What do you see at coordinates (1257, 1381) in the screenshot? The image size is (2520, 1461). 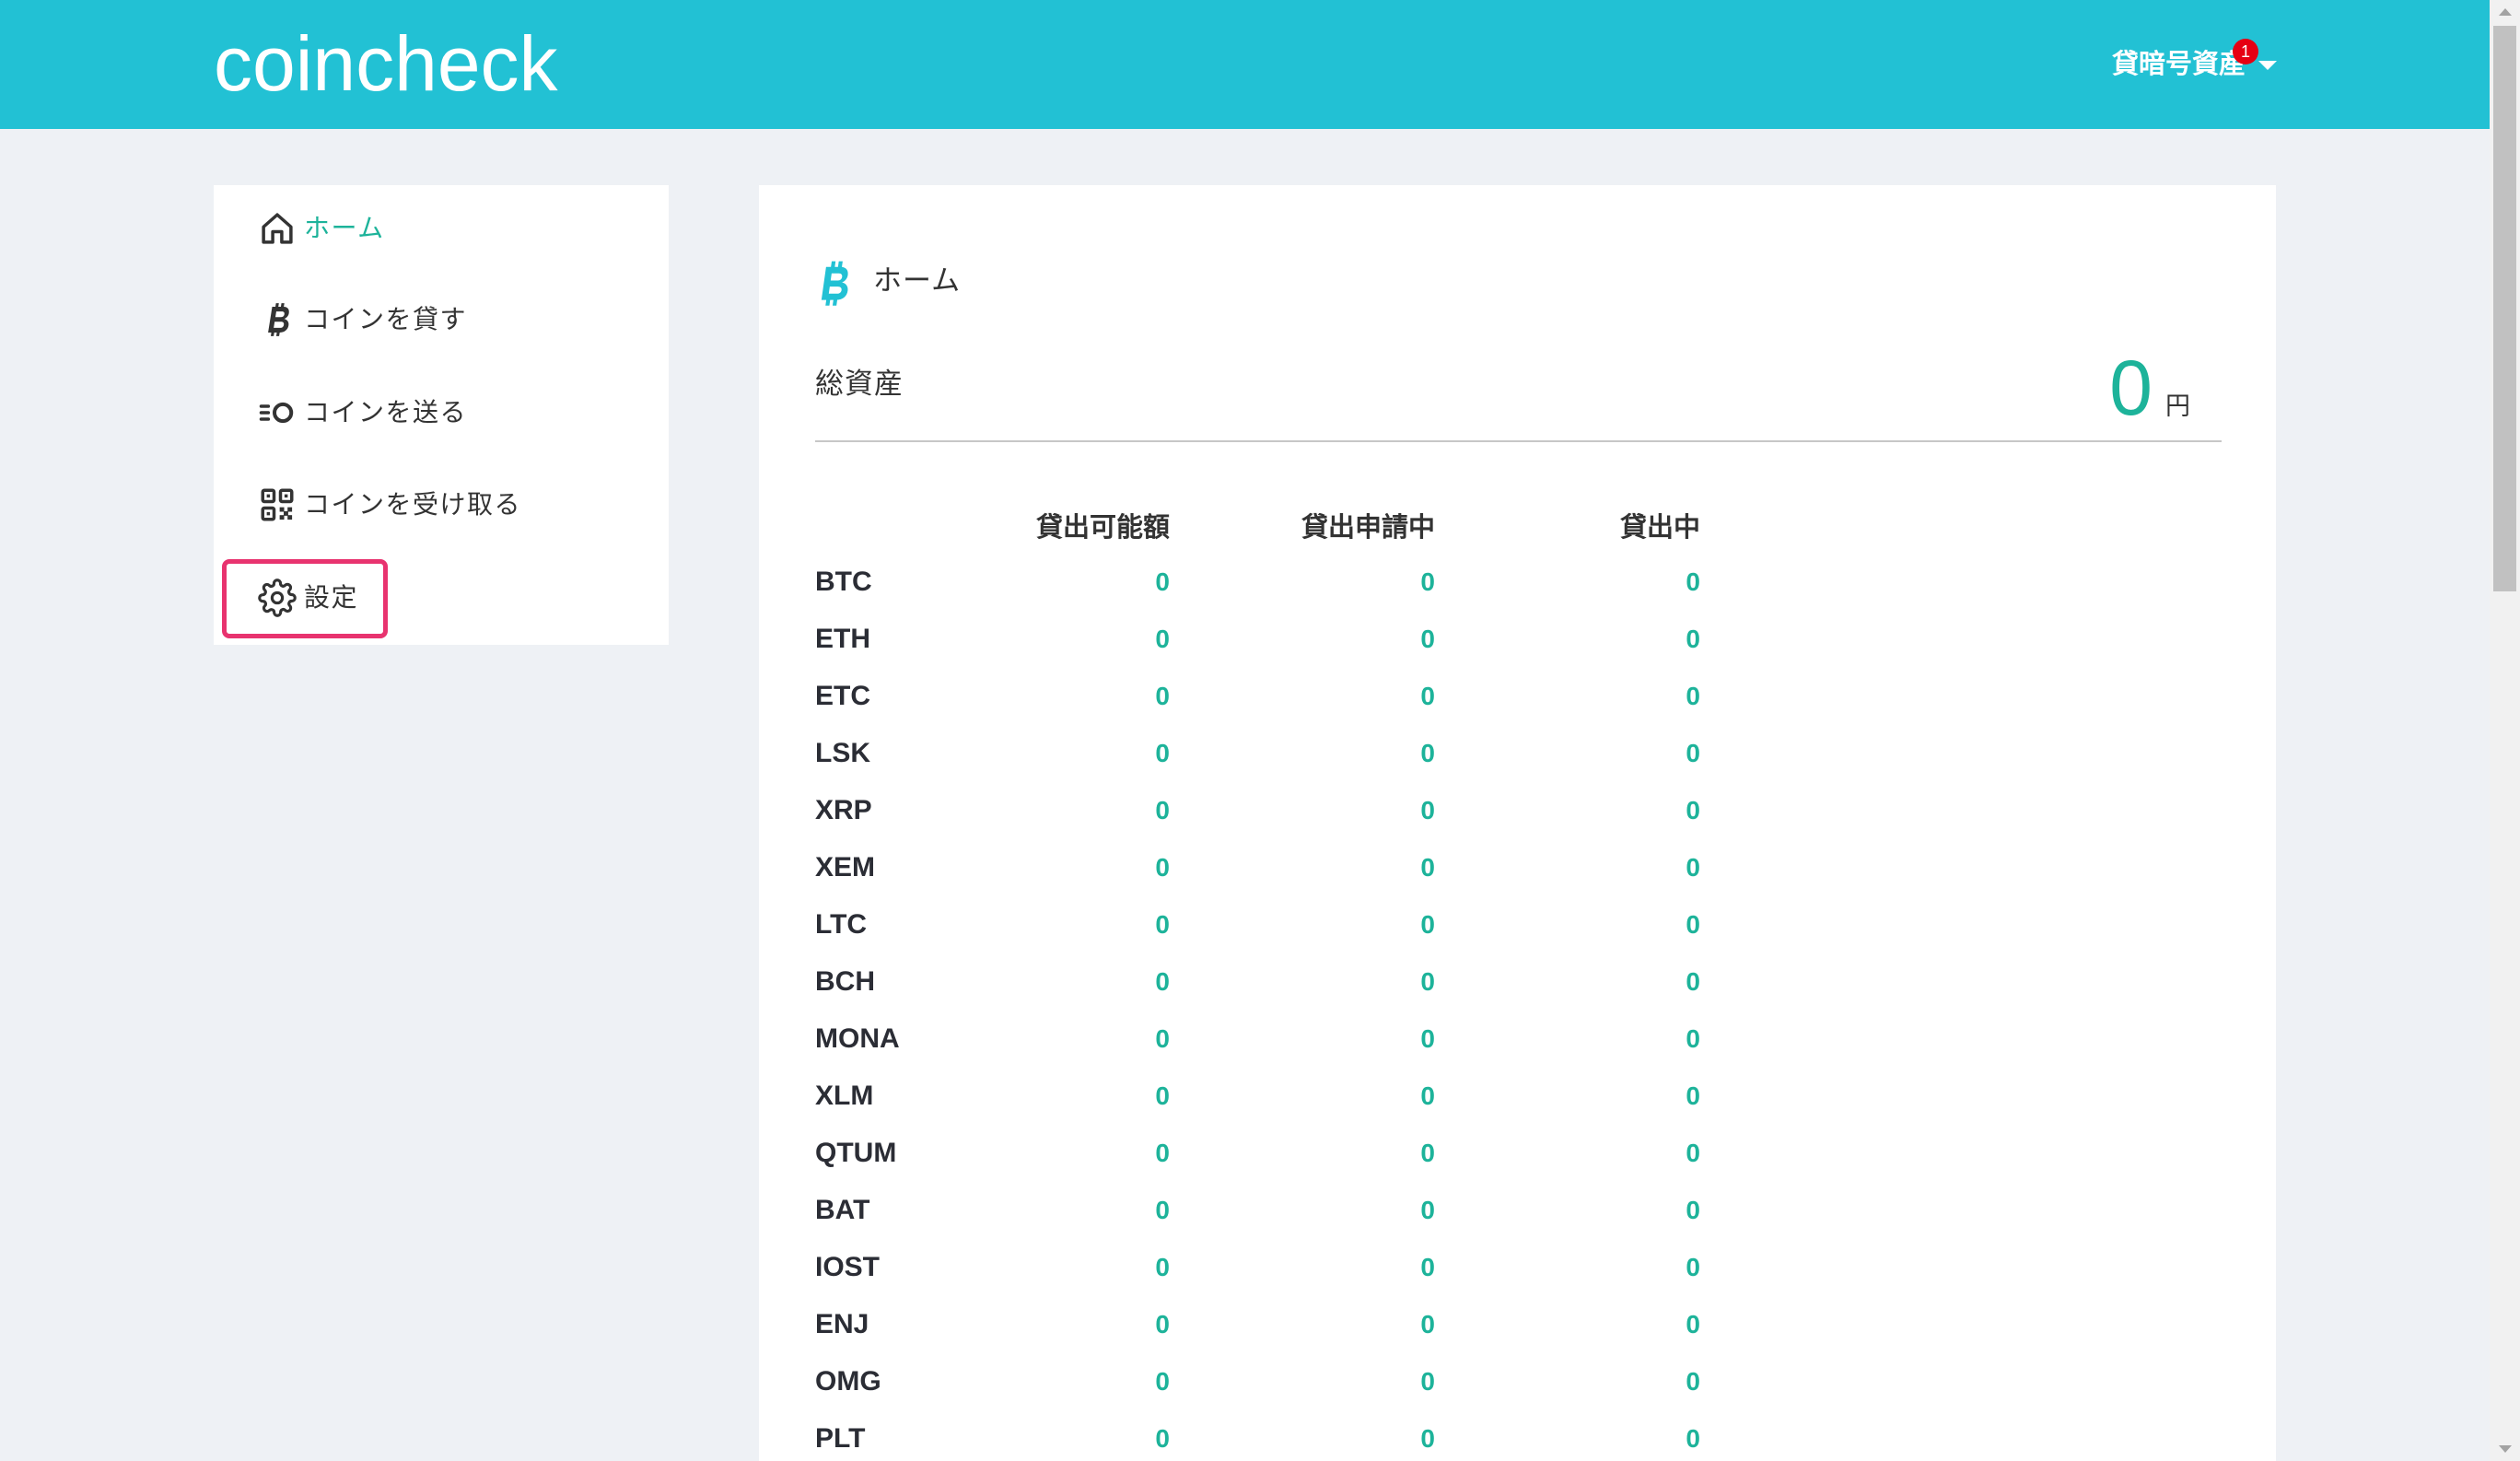 I see `table-row: OMG 0 0 0` at bounding box center [1257, 1381].